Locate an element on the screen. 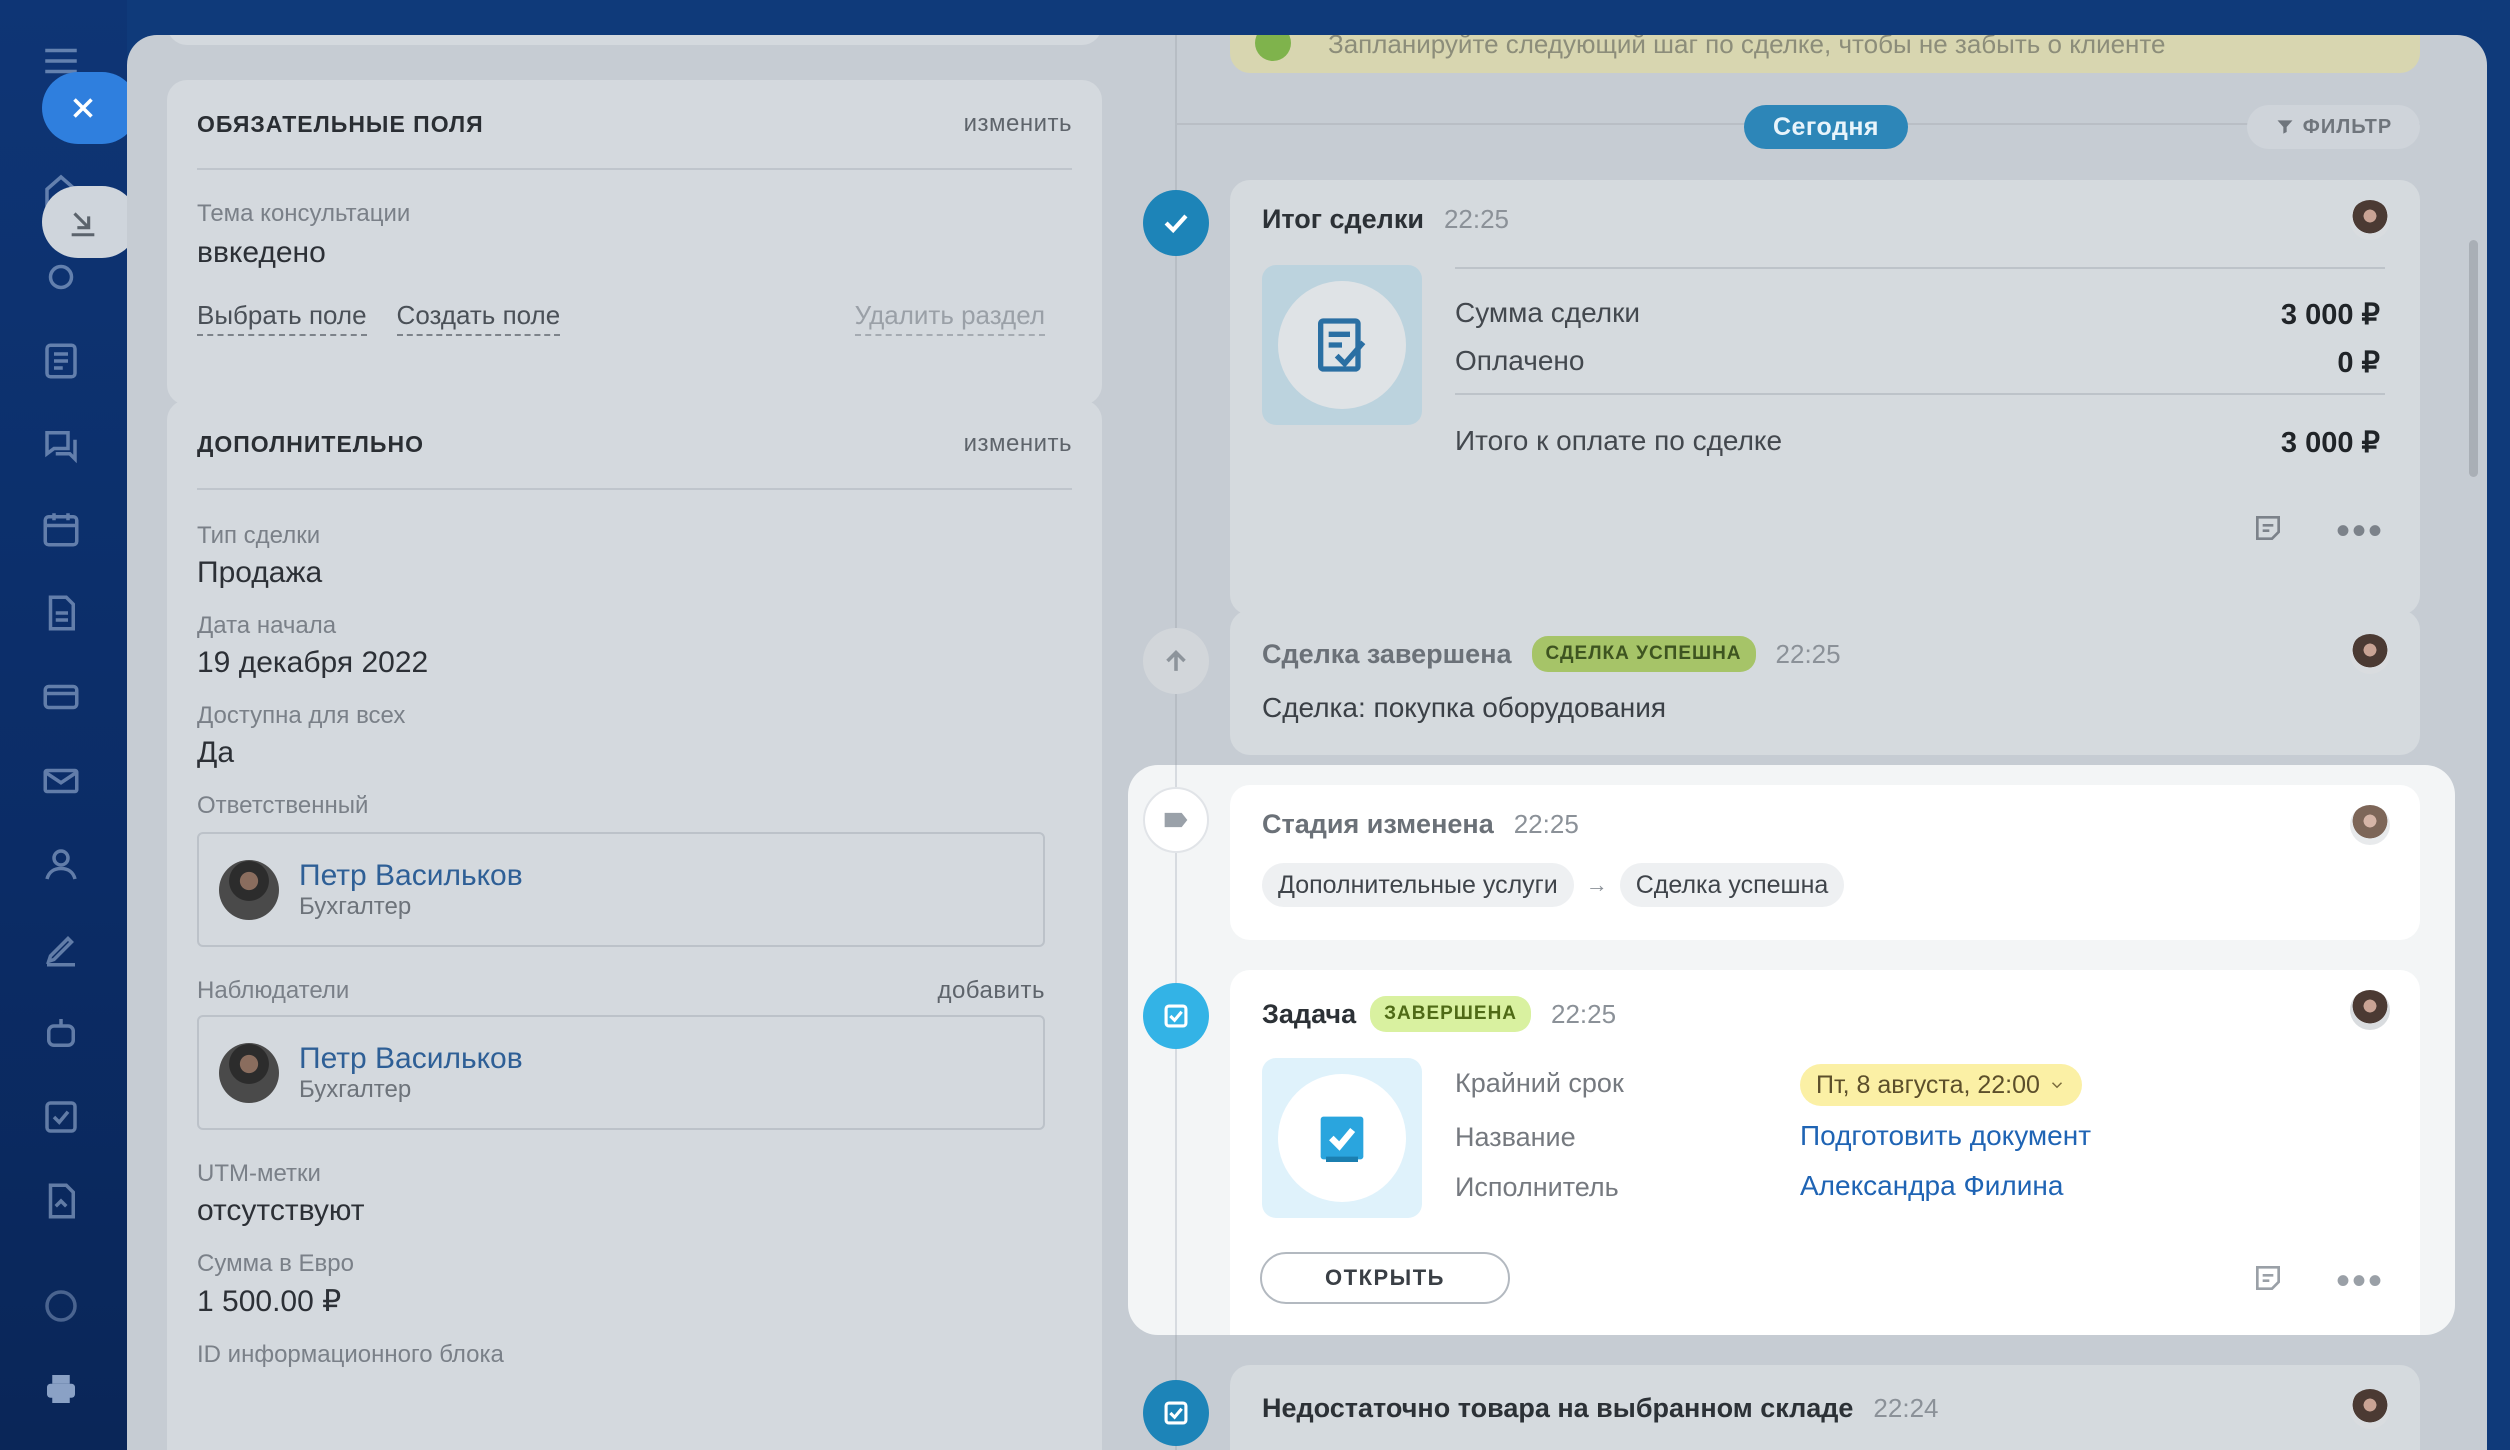 The width and height of the screenshot is (2510, 1450). chat-icon is located at coordinates (61, 445).